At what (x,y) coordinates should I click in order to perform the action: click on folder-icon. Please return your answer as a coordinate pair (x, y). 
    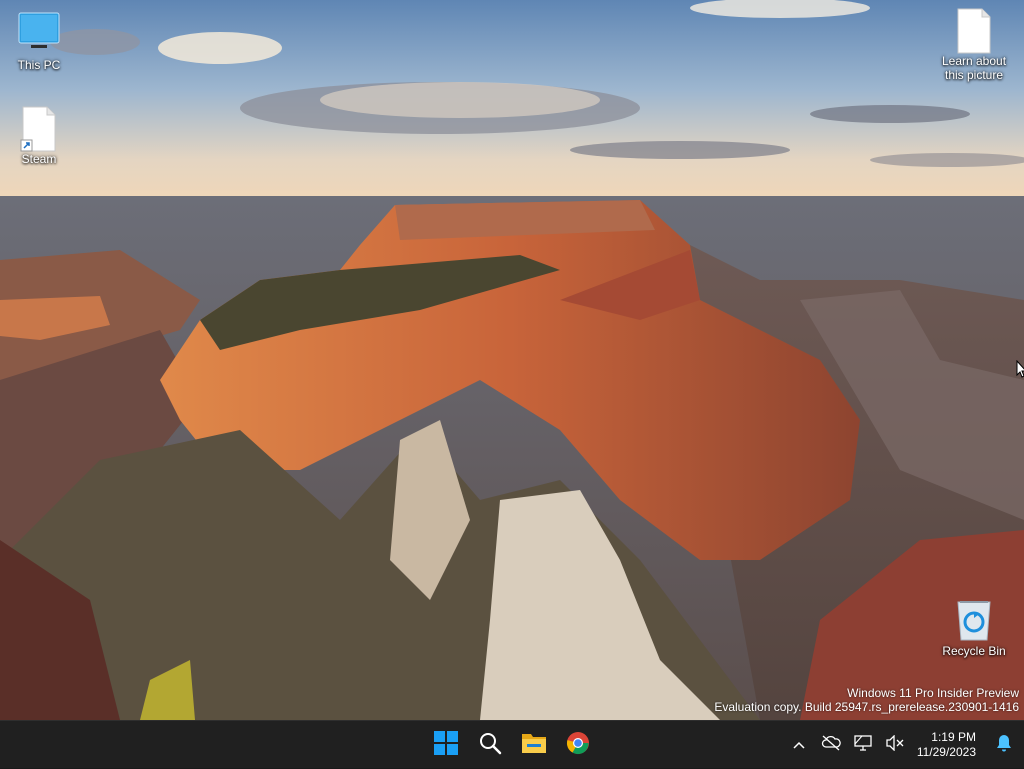
    Looking at the image, I should click on (534, 745).